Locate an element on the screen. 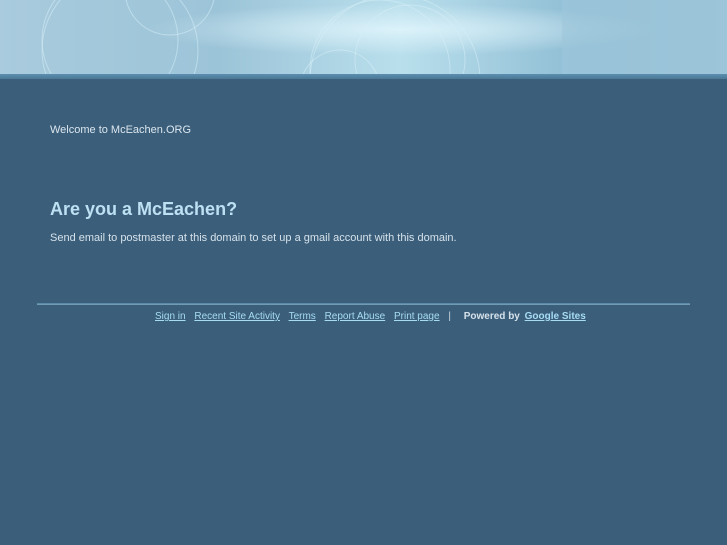  footer-divider is located at coordinates (363, 304).